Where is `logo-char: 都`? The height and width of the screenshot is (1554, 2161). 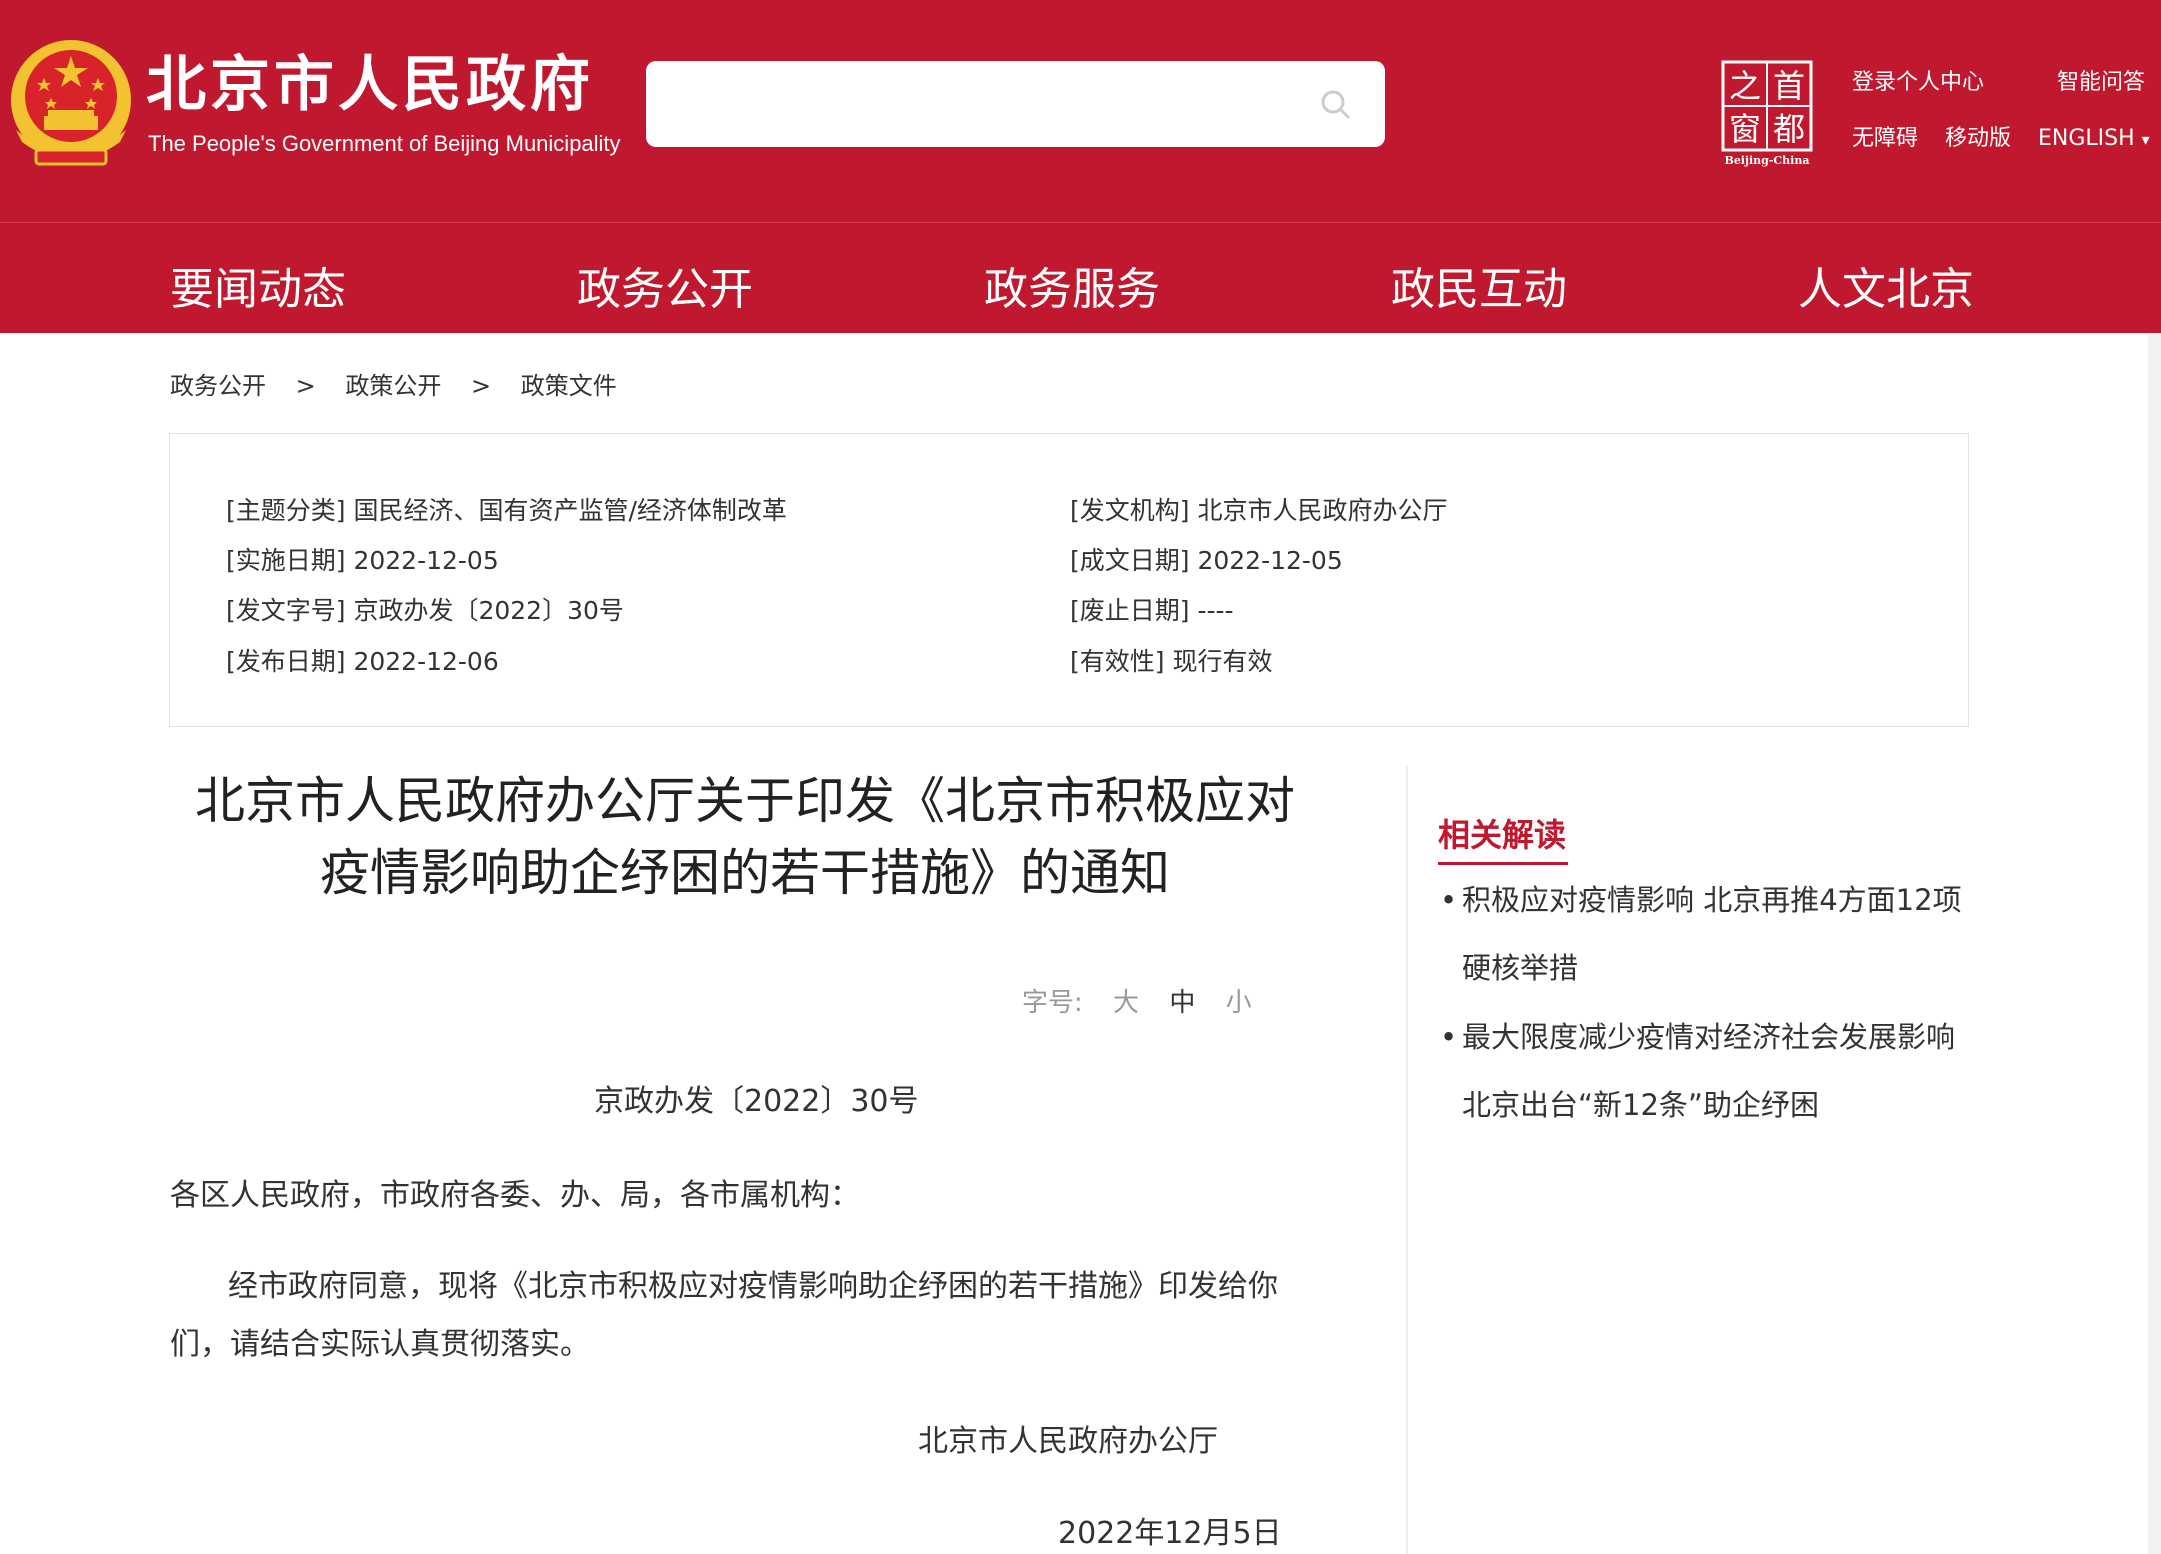 logo-char: 都 is located at coordinates (1789, 129).